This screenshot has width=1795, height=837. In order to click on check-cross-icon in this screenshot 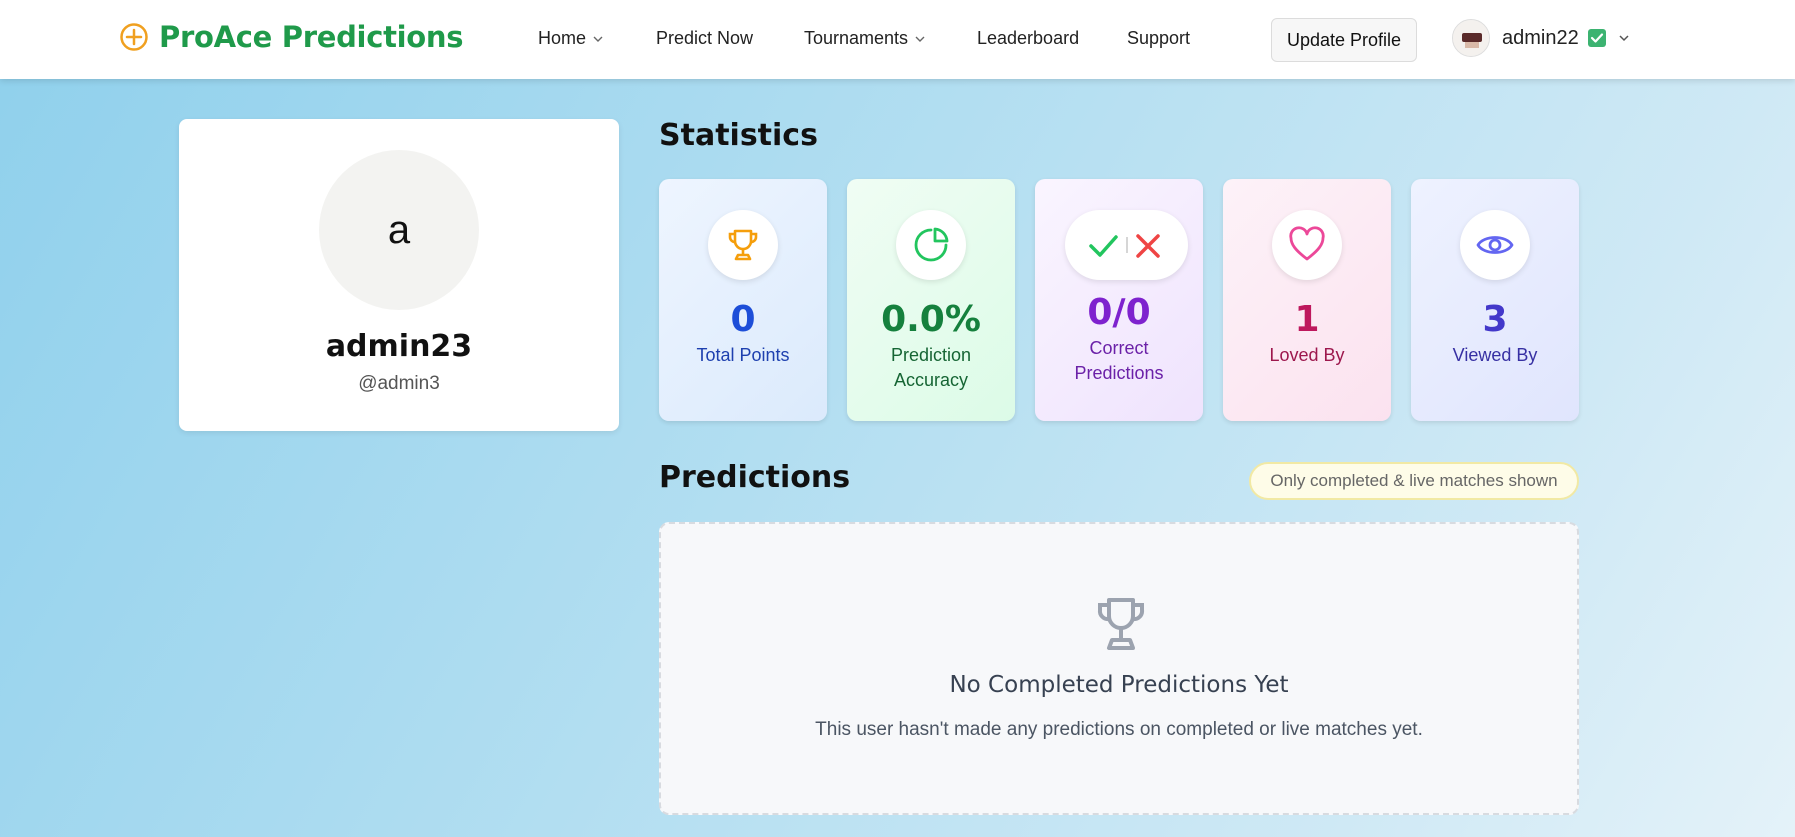, I will do `click(1124, 246)`.